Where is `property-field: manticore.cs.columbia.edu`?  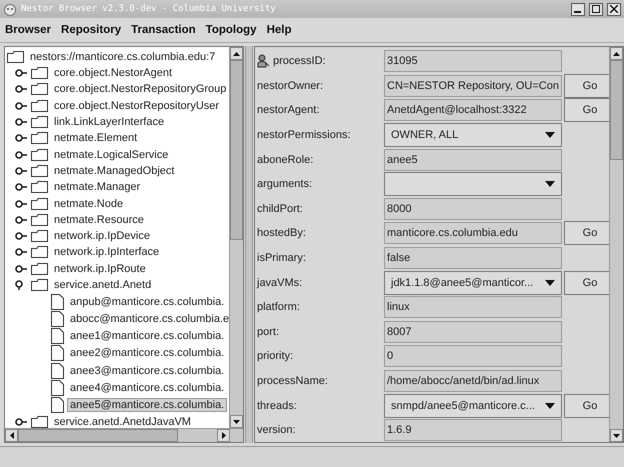 property-field: manticore.cs.columbia.edu is located at coordinates (473, 233).